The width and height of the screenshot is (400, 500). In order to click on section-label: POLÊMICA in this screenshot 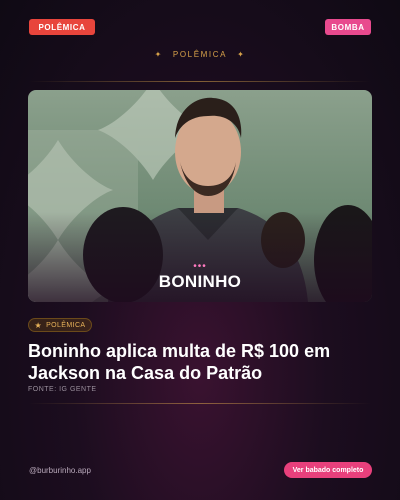, I will do `click(200, 54)`.